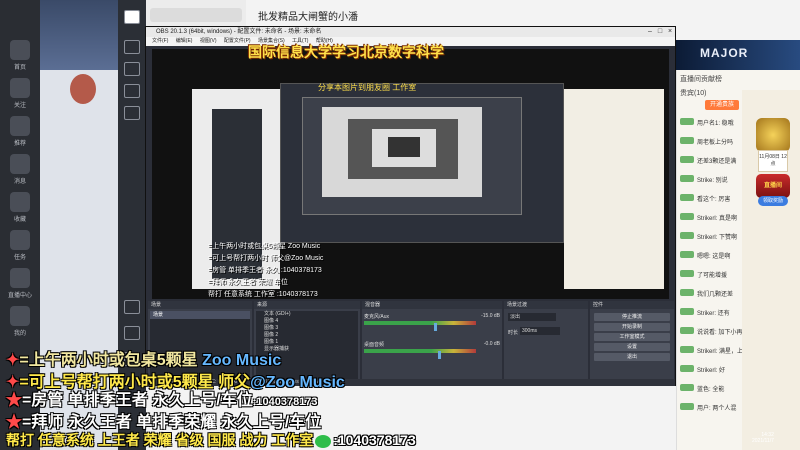  Describe the element at coordinates (540, 331) in the screenshot. I see `duration-input: 300ms` at that location.